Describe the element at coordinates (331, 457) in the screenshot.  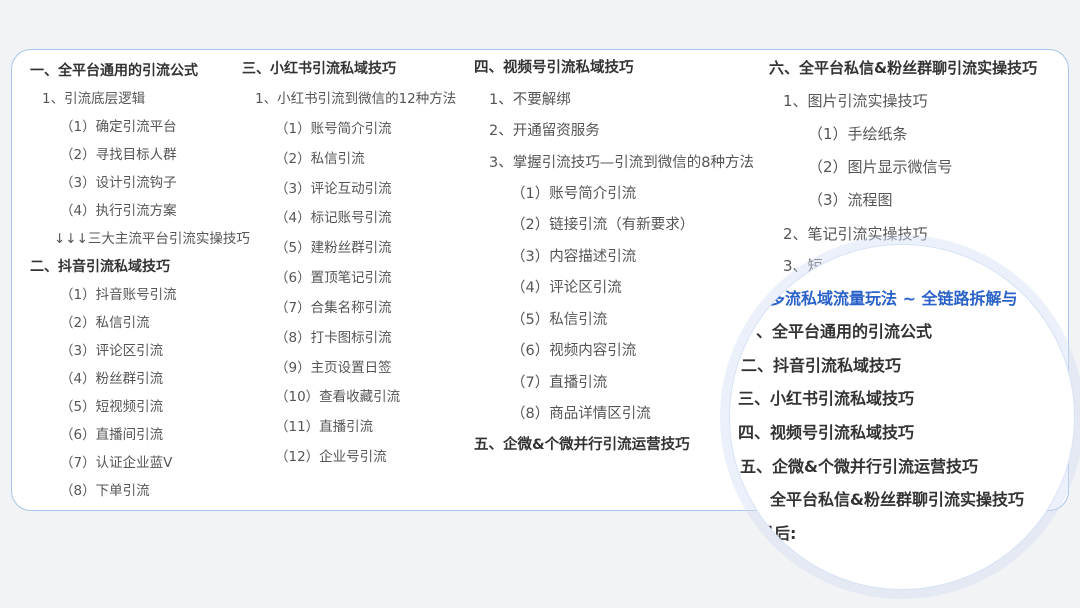
I see `list-item: （12）企业号引流` at that location.